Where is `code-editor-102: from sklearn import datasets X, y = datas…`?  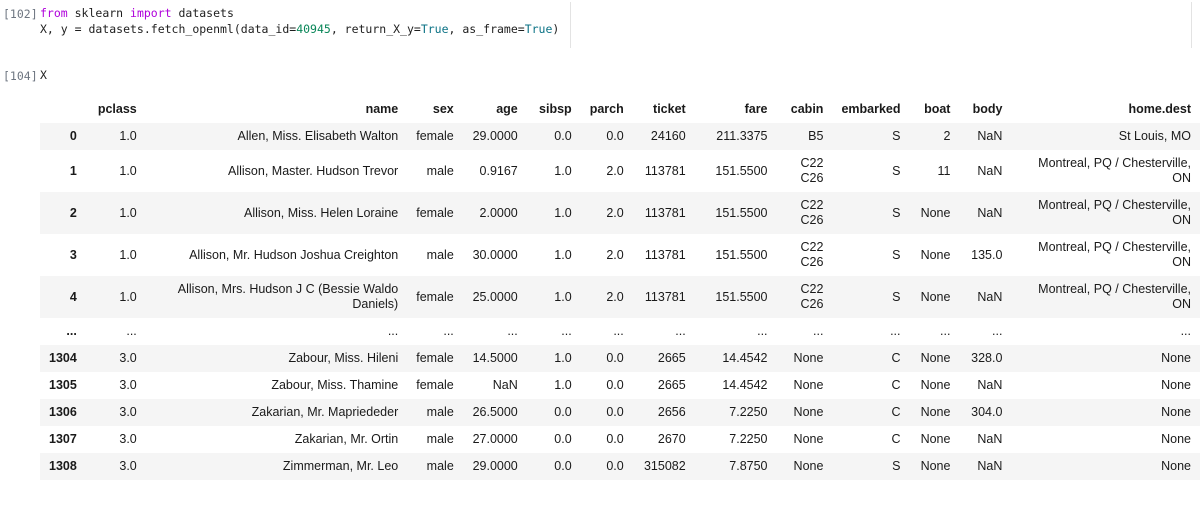
code-editor-102: from sklearn import datasets X, y = datas… is located at coordinates (299, 21).